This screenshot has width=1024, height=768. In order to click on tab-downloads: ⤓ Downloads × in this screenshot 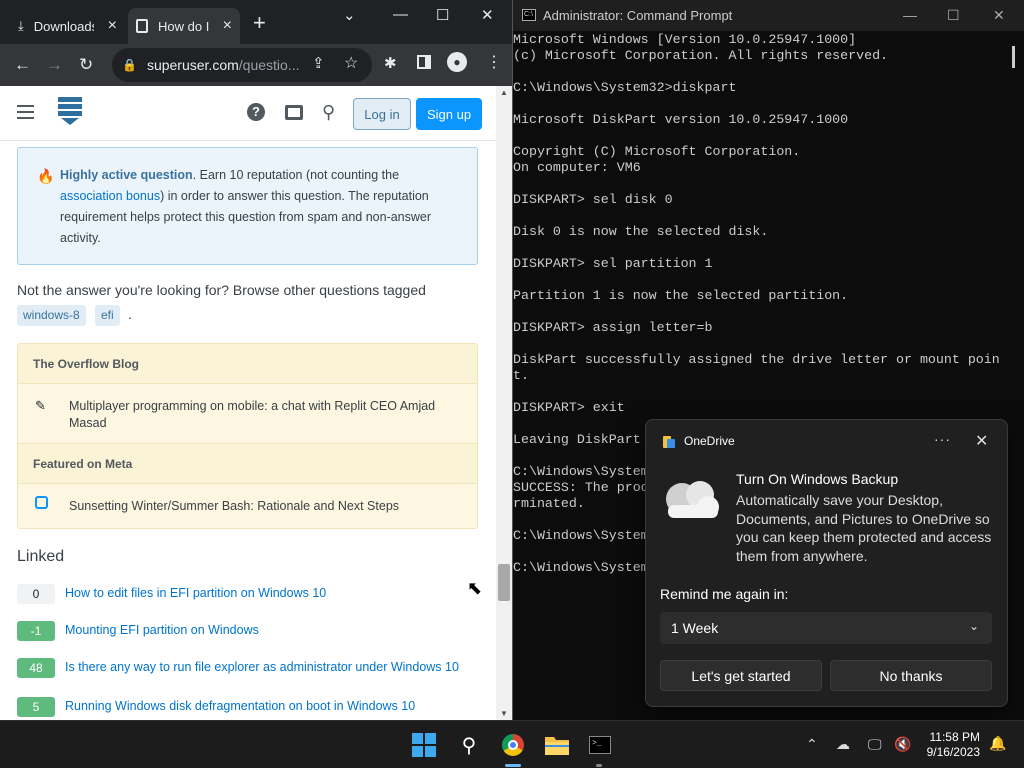, I will do `click(67, 26)`.